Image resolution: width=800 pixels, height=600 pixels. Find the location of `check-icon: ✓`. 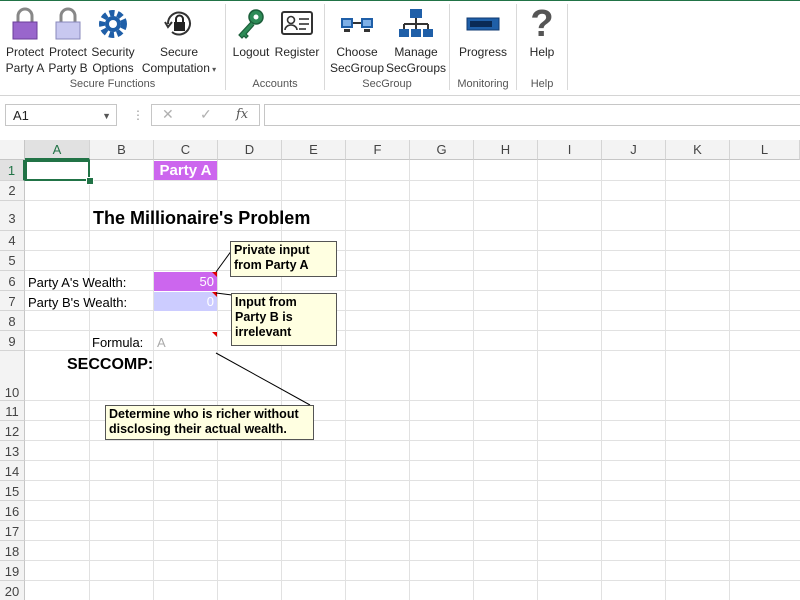

check-icon: ✓ is located at coordinates (206, 114).